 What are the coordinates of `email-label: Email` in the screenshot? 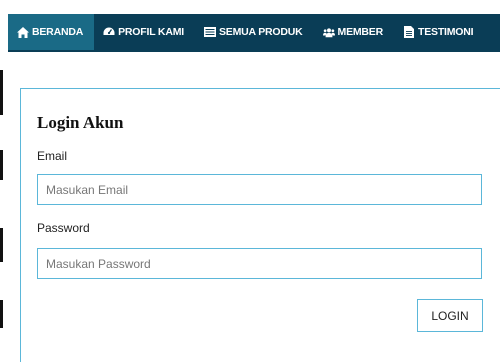 It's located at (52, 156).